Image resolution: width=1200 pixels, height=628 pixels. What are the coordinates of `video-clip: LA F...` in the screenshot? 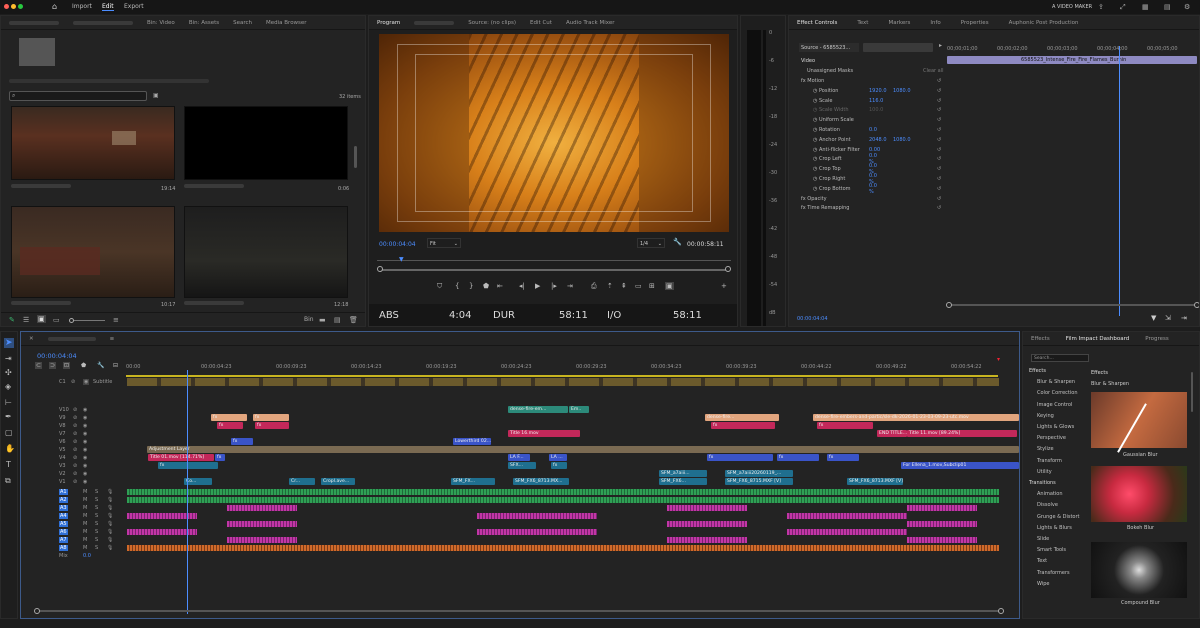 It's located at (519, 457).